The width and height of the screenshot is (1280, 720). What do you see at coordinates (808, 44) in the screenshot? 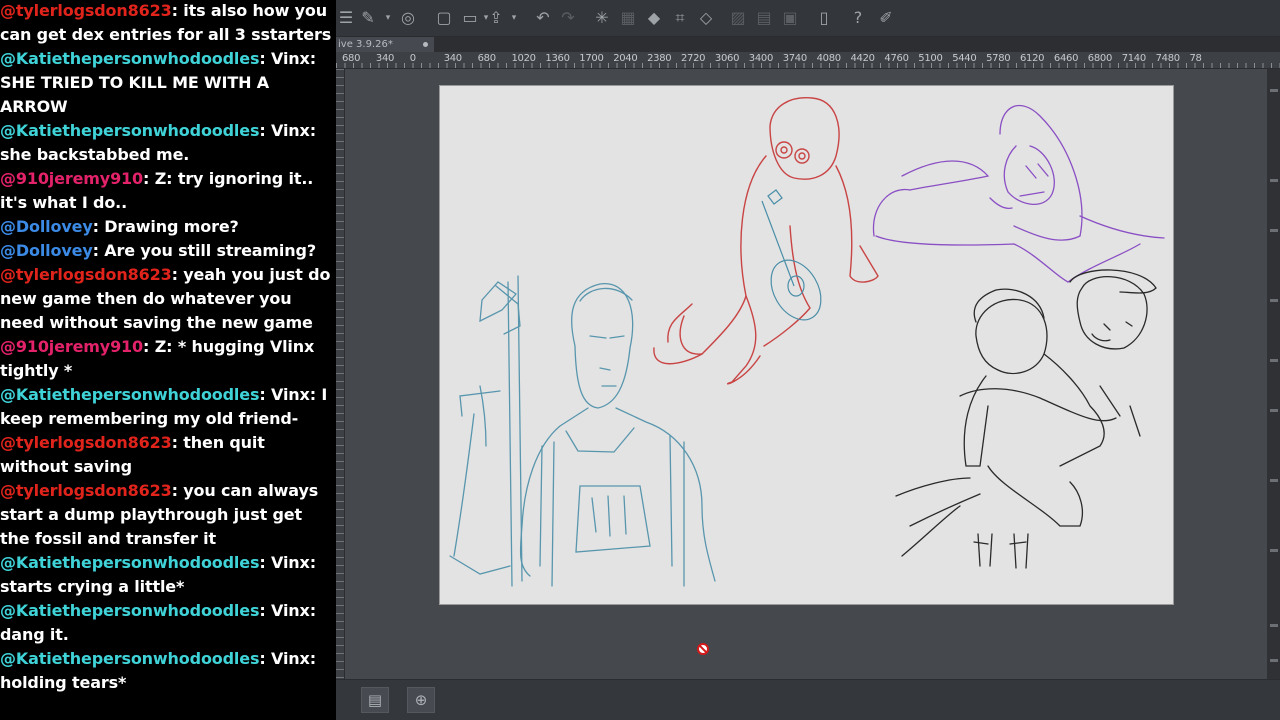
I see `document-tab-strip: ive 3.9.26*` at bounding box center [808, 44].